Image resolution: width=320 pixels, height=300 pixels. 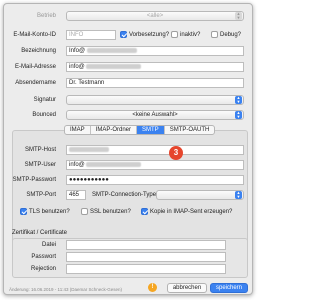 I want to click on tab-imap-ordner: IMAP-Ordner, so click(x=114, y=130).